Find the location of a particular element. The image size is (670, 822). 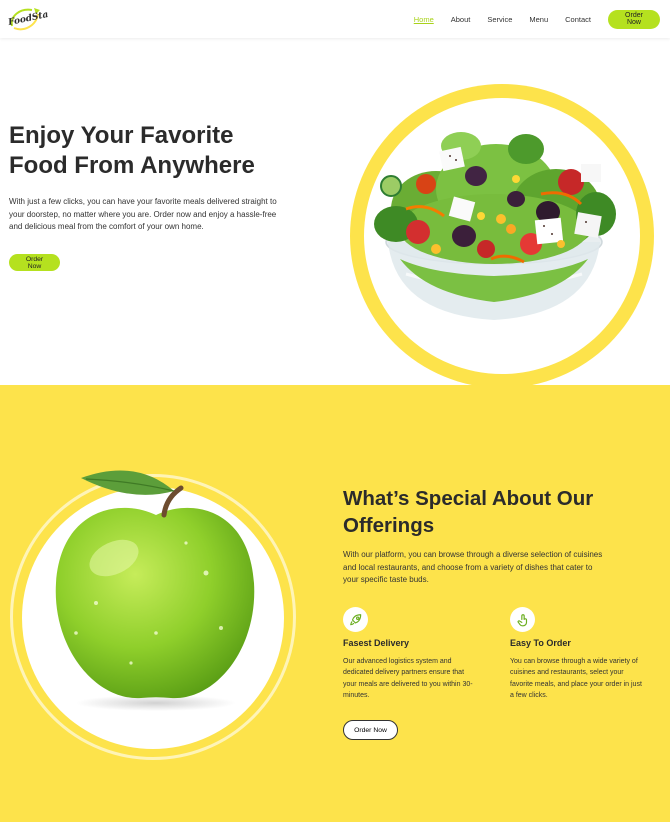

nav-link-contact: Contact is located at coordinates (578, 19).